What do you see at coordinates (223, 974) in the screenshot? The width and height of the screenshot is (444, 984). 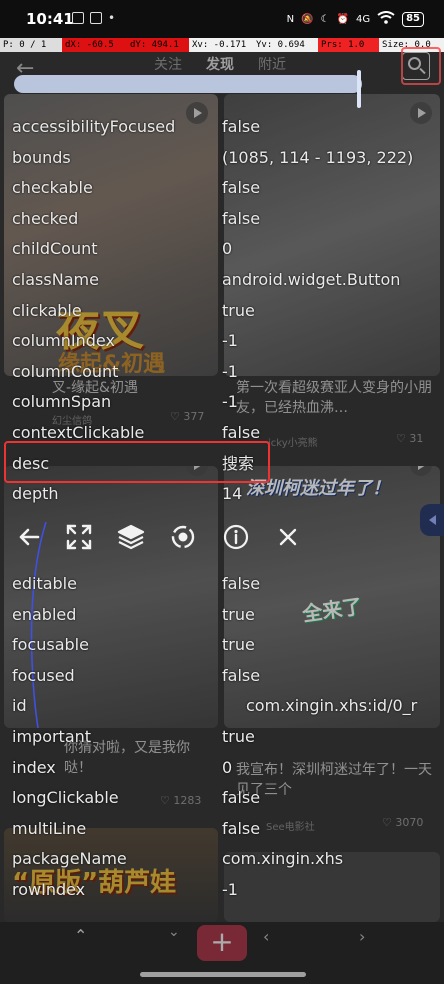 I see `home-indicator` at bounding box center [223, 974].